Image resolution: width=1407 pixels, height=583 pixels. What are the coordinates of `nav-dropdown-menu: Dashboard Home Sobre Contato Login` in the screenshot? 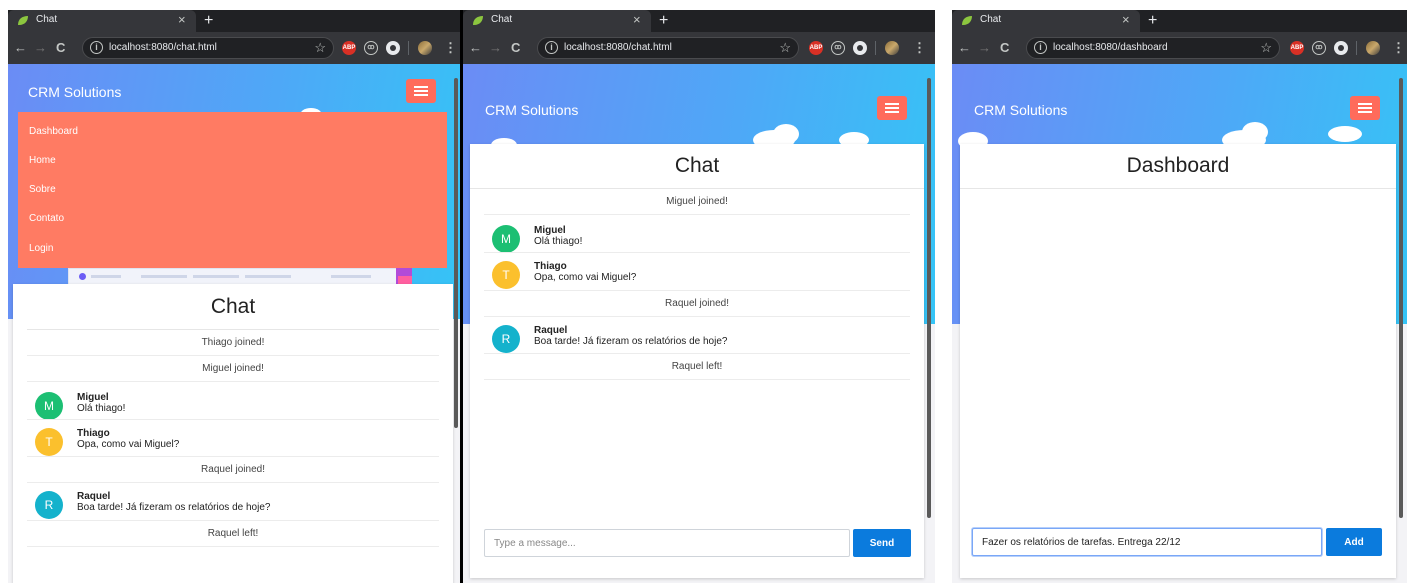 It's located at (232, 190).